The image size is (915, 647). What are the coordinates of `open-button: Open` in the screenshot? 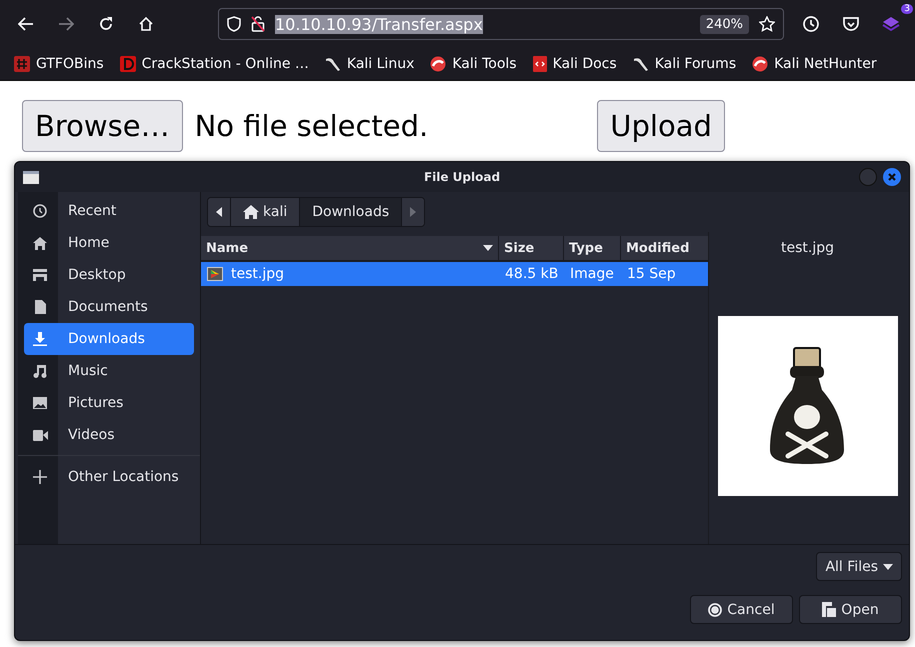 It's located at (850, 609).